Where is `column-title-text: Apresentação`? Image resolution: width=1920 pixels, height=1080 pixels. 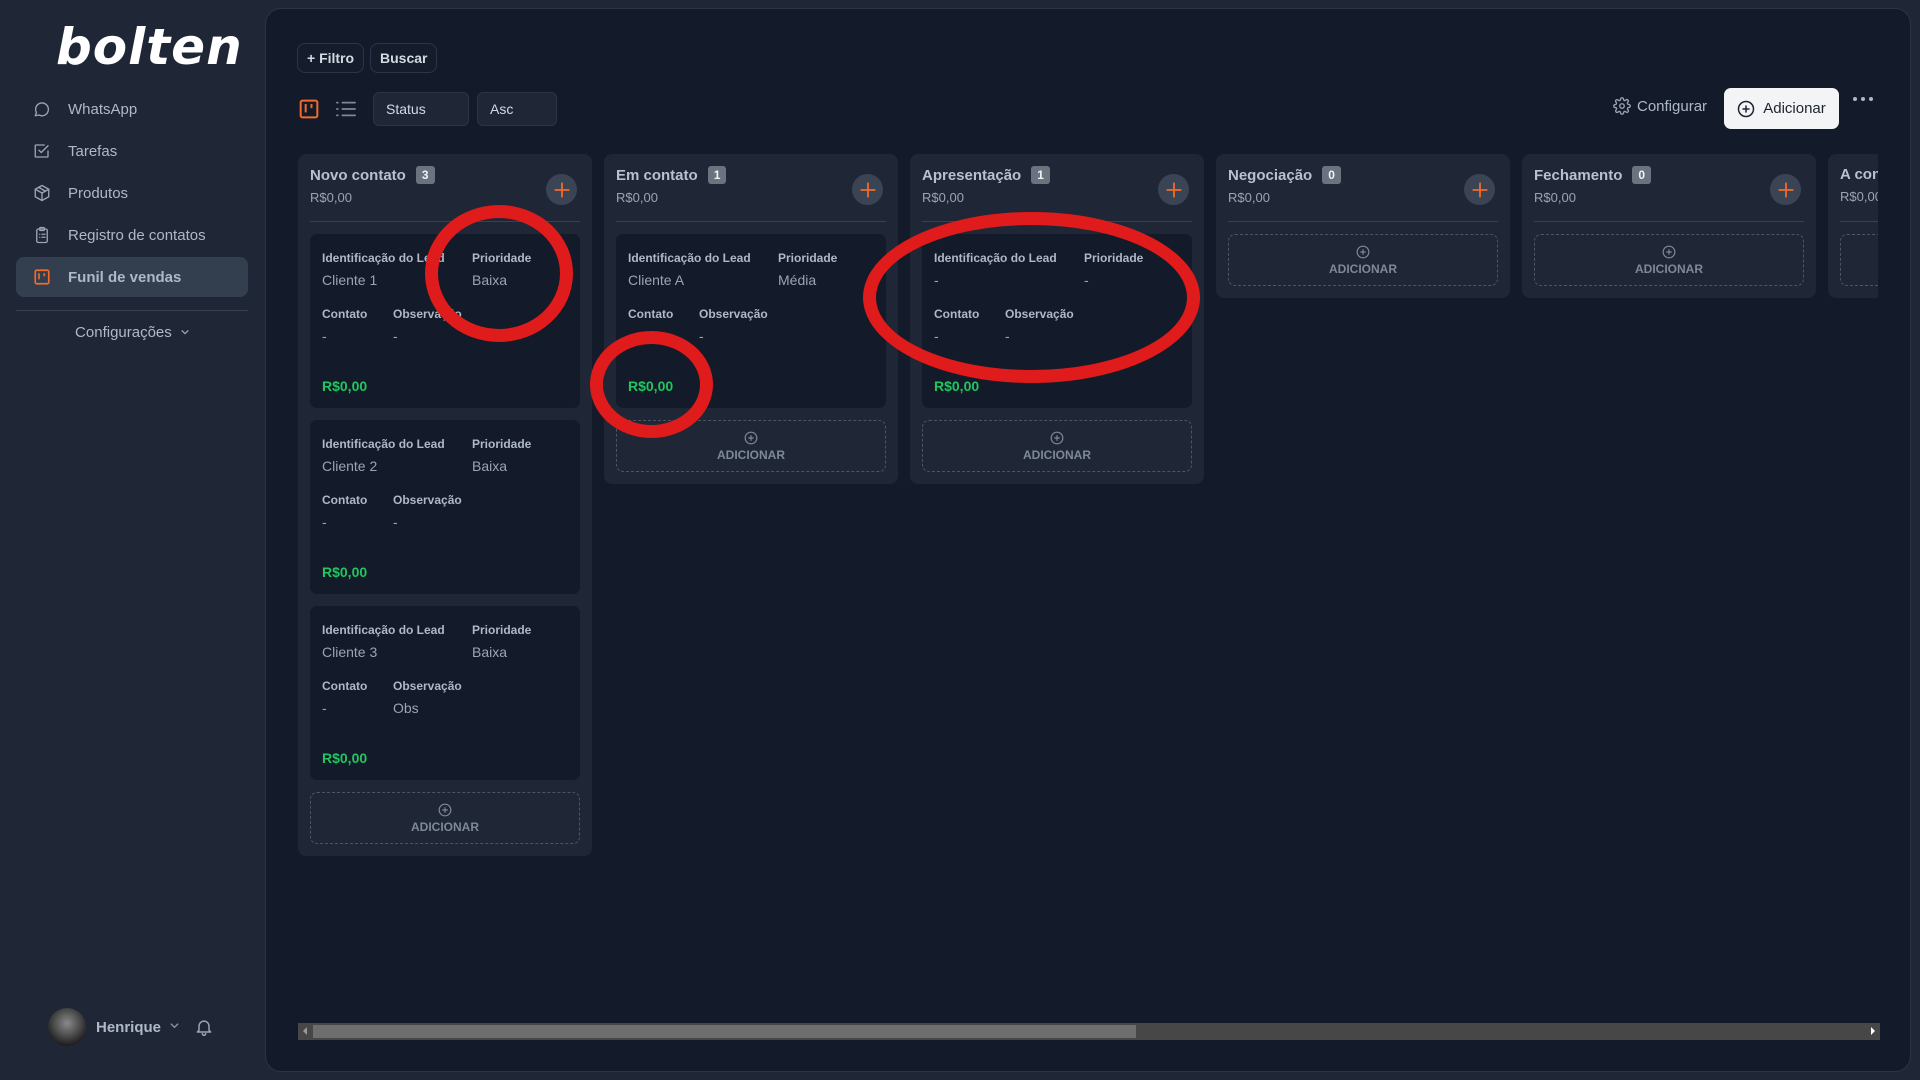 column-title-text: Apresentação is located at coordinates (972, 175).